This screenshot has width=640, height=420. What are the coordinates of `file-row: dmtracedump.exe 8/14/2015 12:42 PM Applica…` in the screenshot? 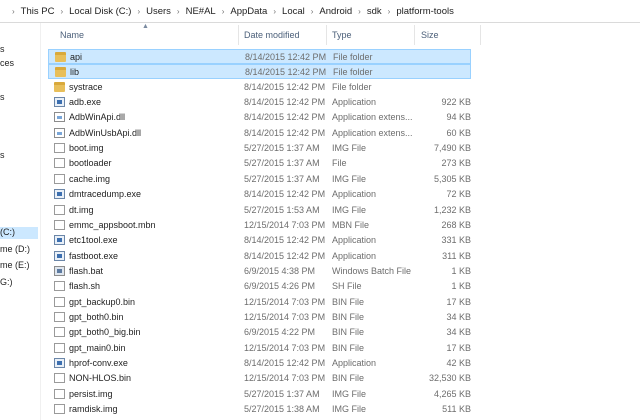 It's located at (259, 194).